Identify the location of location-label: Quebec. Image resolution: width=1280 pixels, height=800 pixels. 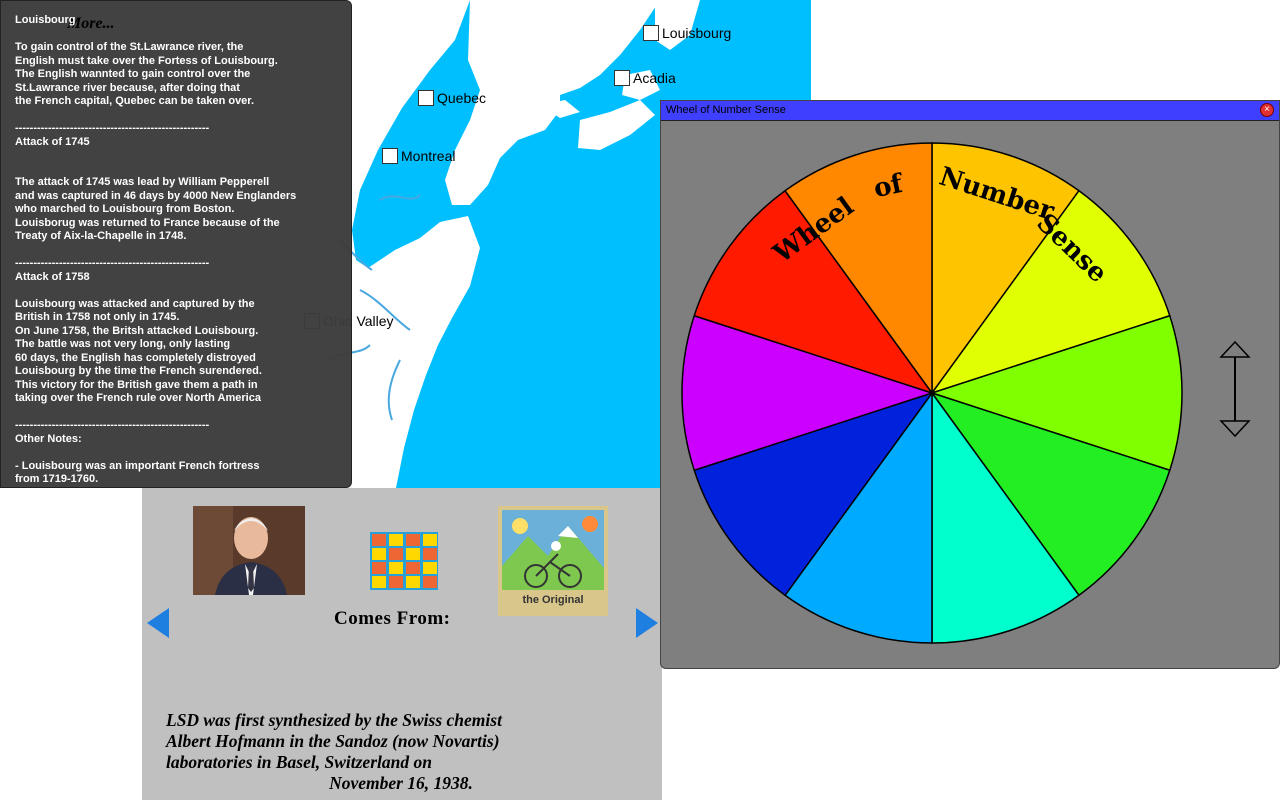
(462, 98).